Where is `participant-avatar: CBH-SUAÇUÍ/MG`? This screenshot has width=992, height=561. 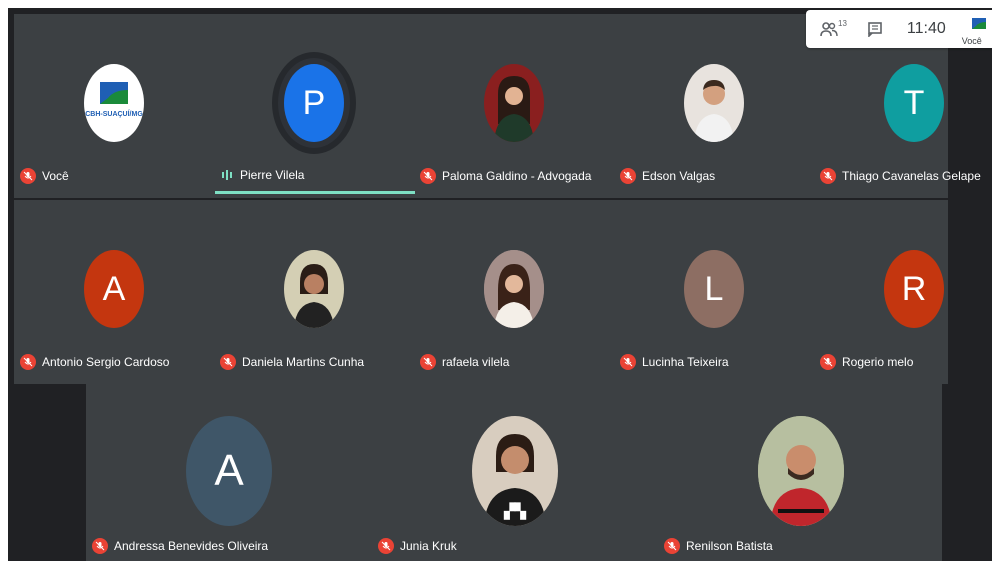 participant-avatar: CBH-SUAÇUÍ/MG is located at coordinates (114, 103).